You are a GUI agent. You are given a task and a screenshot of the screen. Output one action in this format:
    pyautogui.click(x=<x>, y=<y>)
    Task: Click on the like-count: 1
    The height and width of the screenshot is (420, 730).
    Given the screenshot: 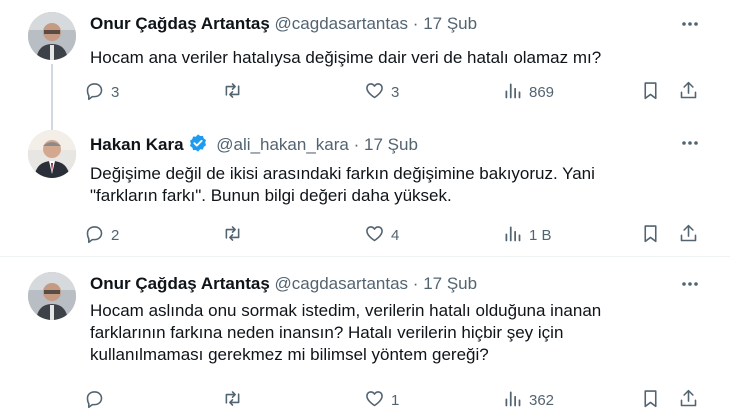 What is the action you would take?
    pyautogui.click(x=395, y=400)
    